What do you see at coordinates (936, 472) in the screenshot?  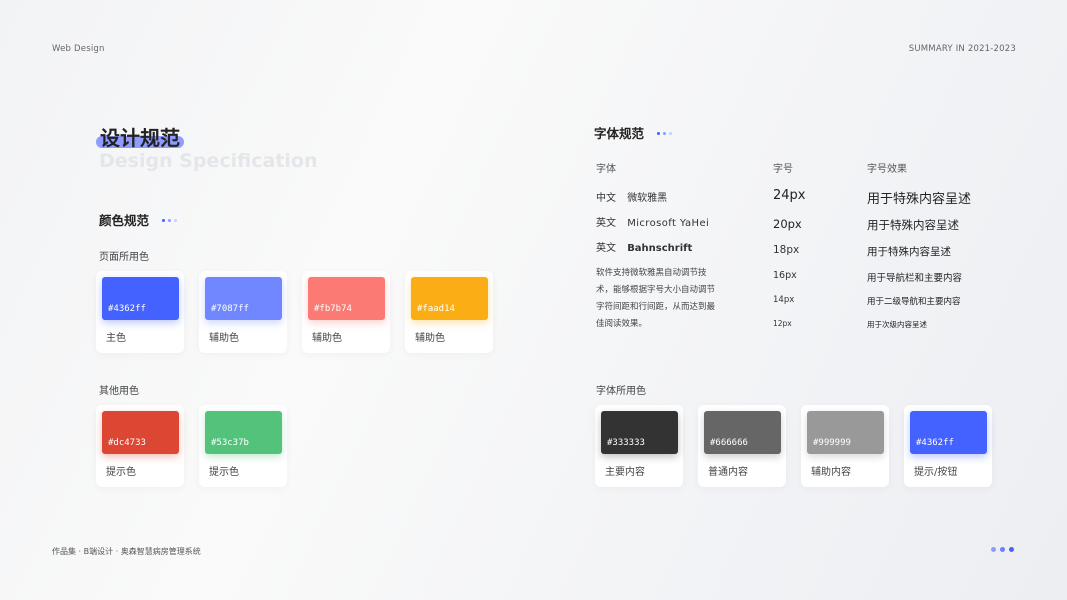 I see `swatch-label: 提示/按钮` at bounding box center [936, 472].